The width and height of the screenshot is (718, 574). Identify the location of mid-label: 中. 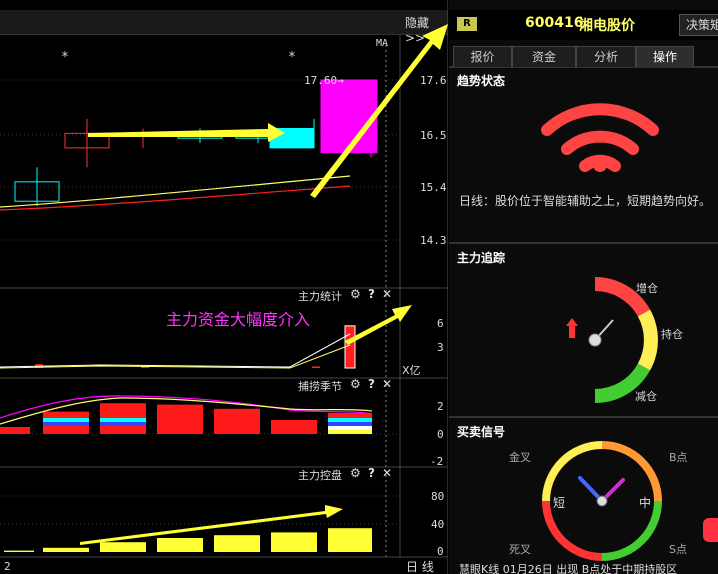
(645, 503).